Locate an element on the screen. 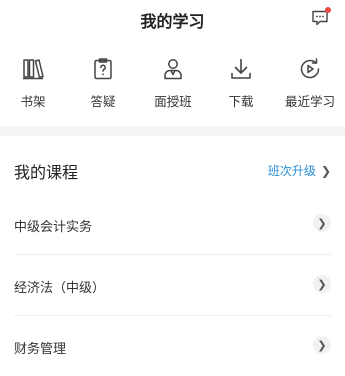 This screenshot has width=345, height=376. teacher-icon is located at coordinates (173, 69).